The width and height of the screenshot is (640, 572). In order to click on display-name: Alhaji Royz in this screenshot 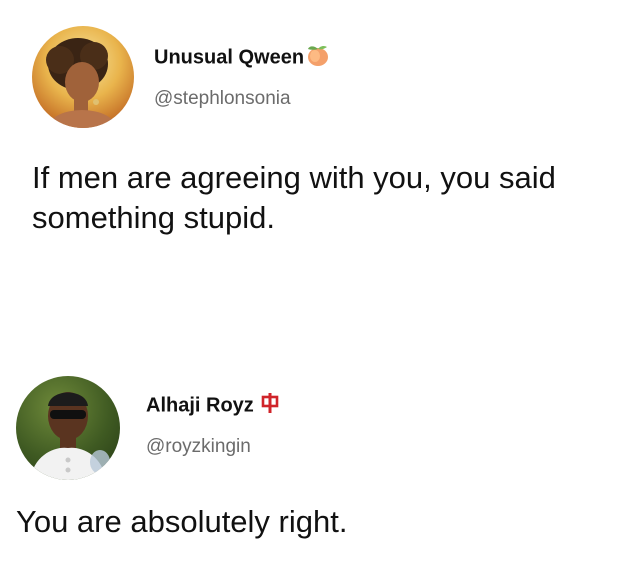, I will do `click(212, 406)`.